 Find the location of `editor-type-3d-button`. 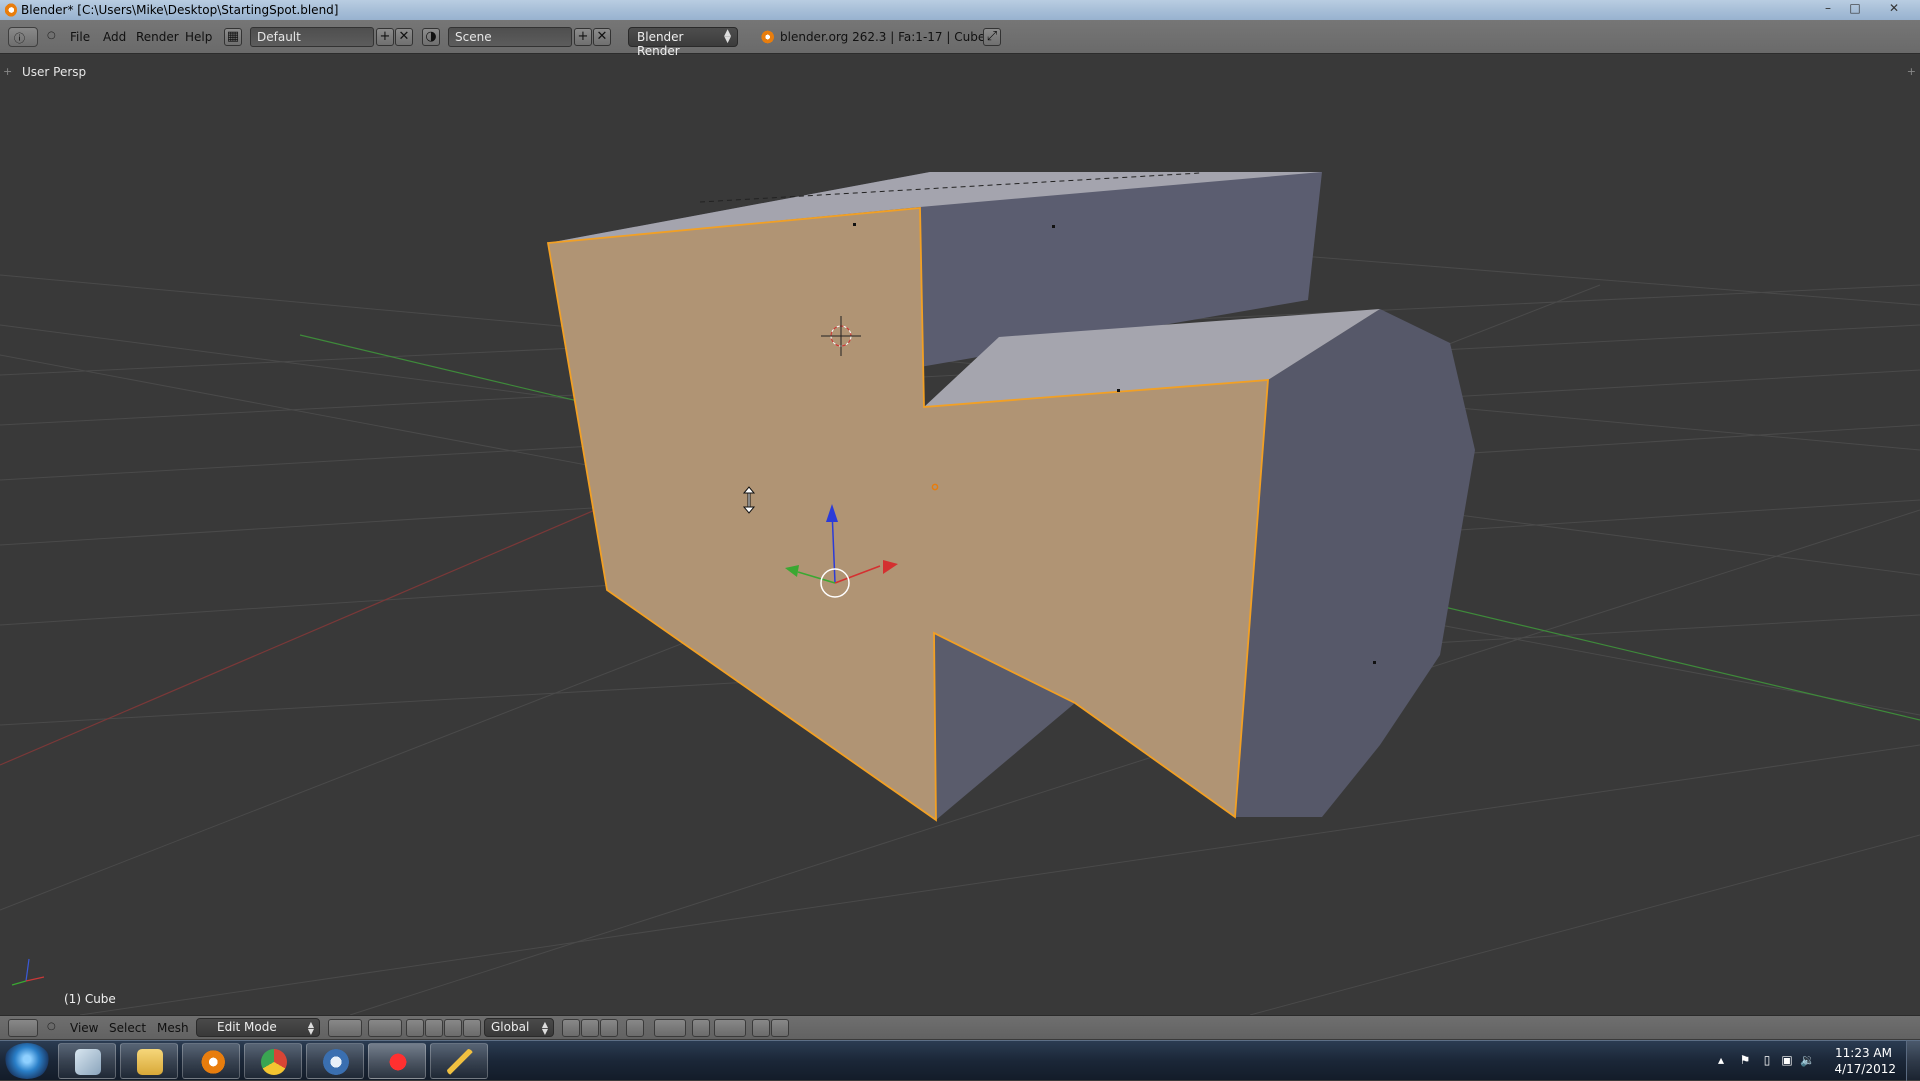

editor-type-3d-button is located at coordinates (23, 1028).